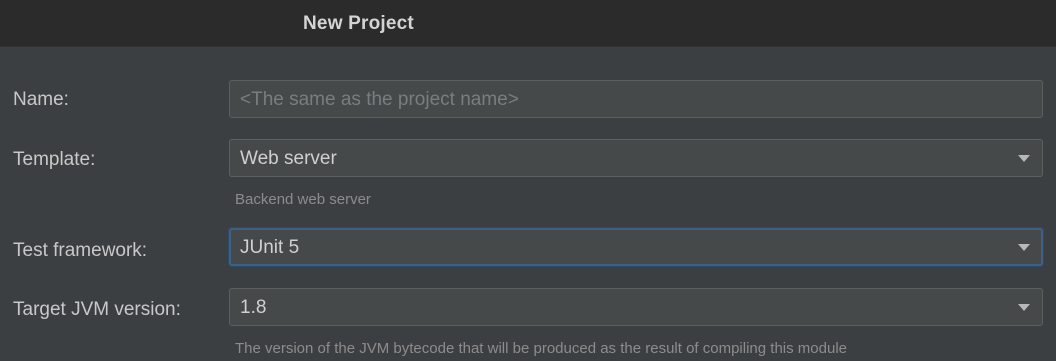  Describe the element at coordinates (636, 99) in the screenshot. I see `name-field: <The same as the project name>` at that location.